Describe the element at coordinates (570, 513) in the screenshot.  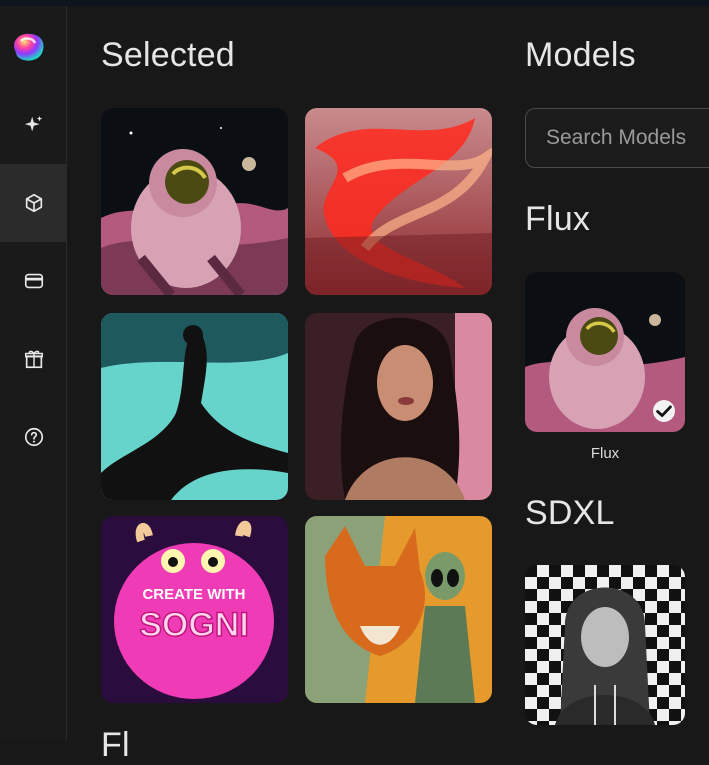
I see `model-group-title-sdxl: SDXL` at that location.